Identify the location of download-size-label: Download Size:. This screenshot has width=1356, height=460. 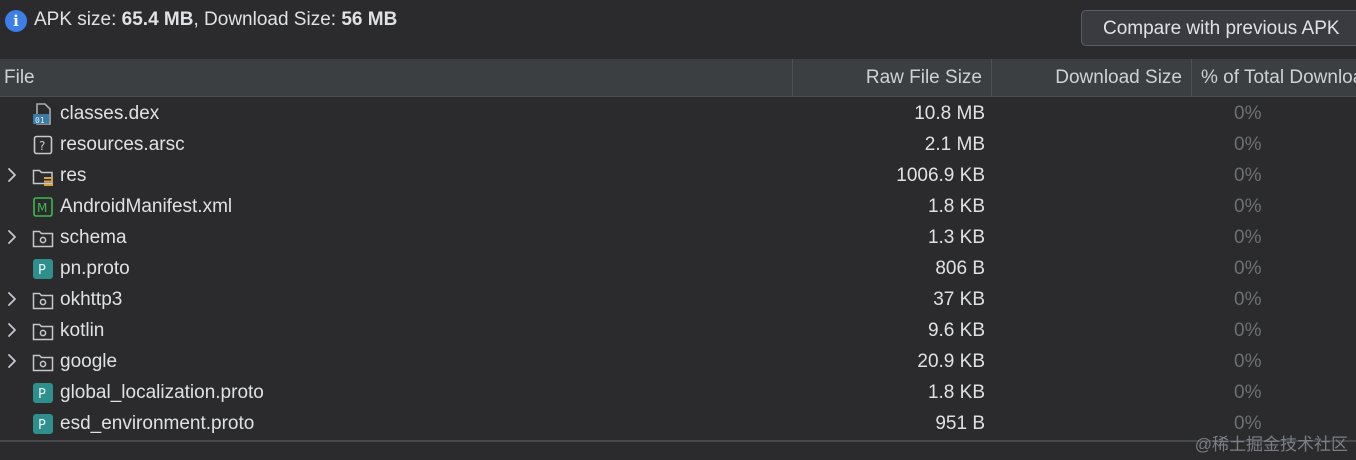
(273, 19).